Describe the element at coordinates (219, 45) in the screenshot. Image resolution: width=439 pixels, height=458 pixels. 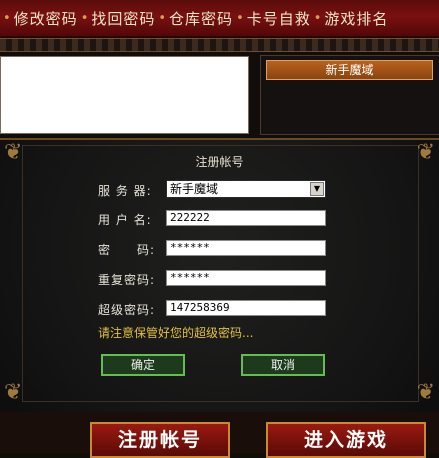
I see `ornament-divider` at that location.